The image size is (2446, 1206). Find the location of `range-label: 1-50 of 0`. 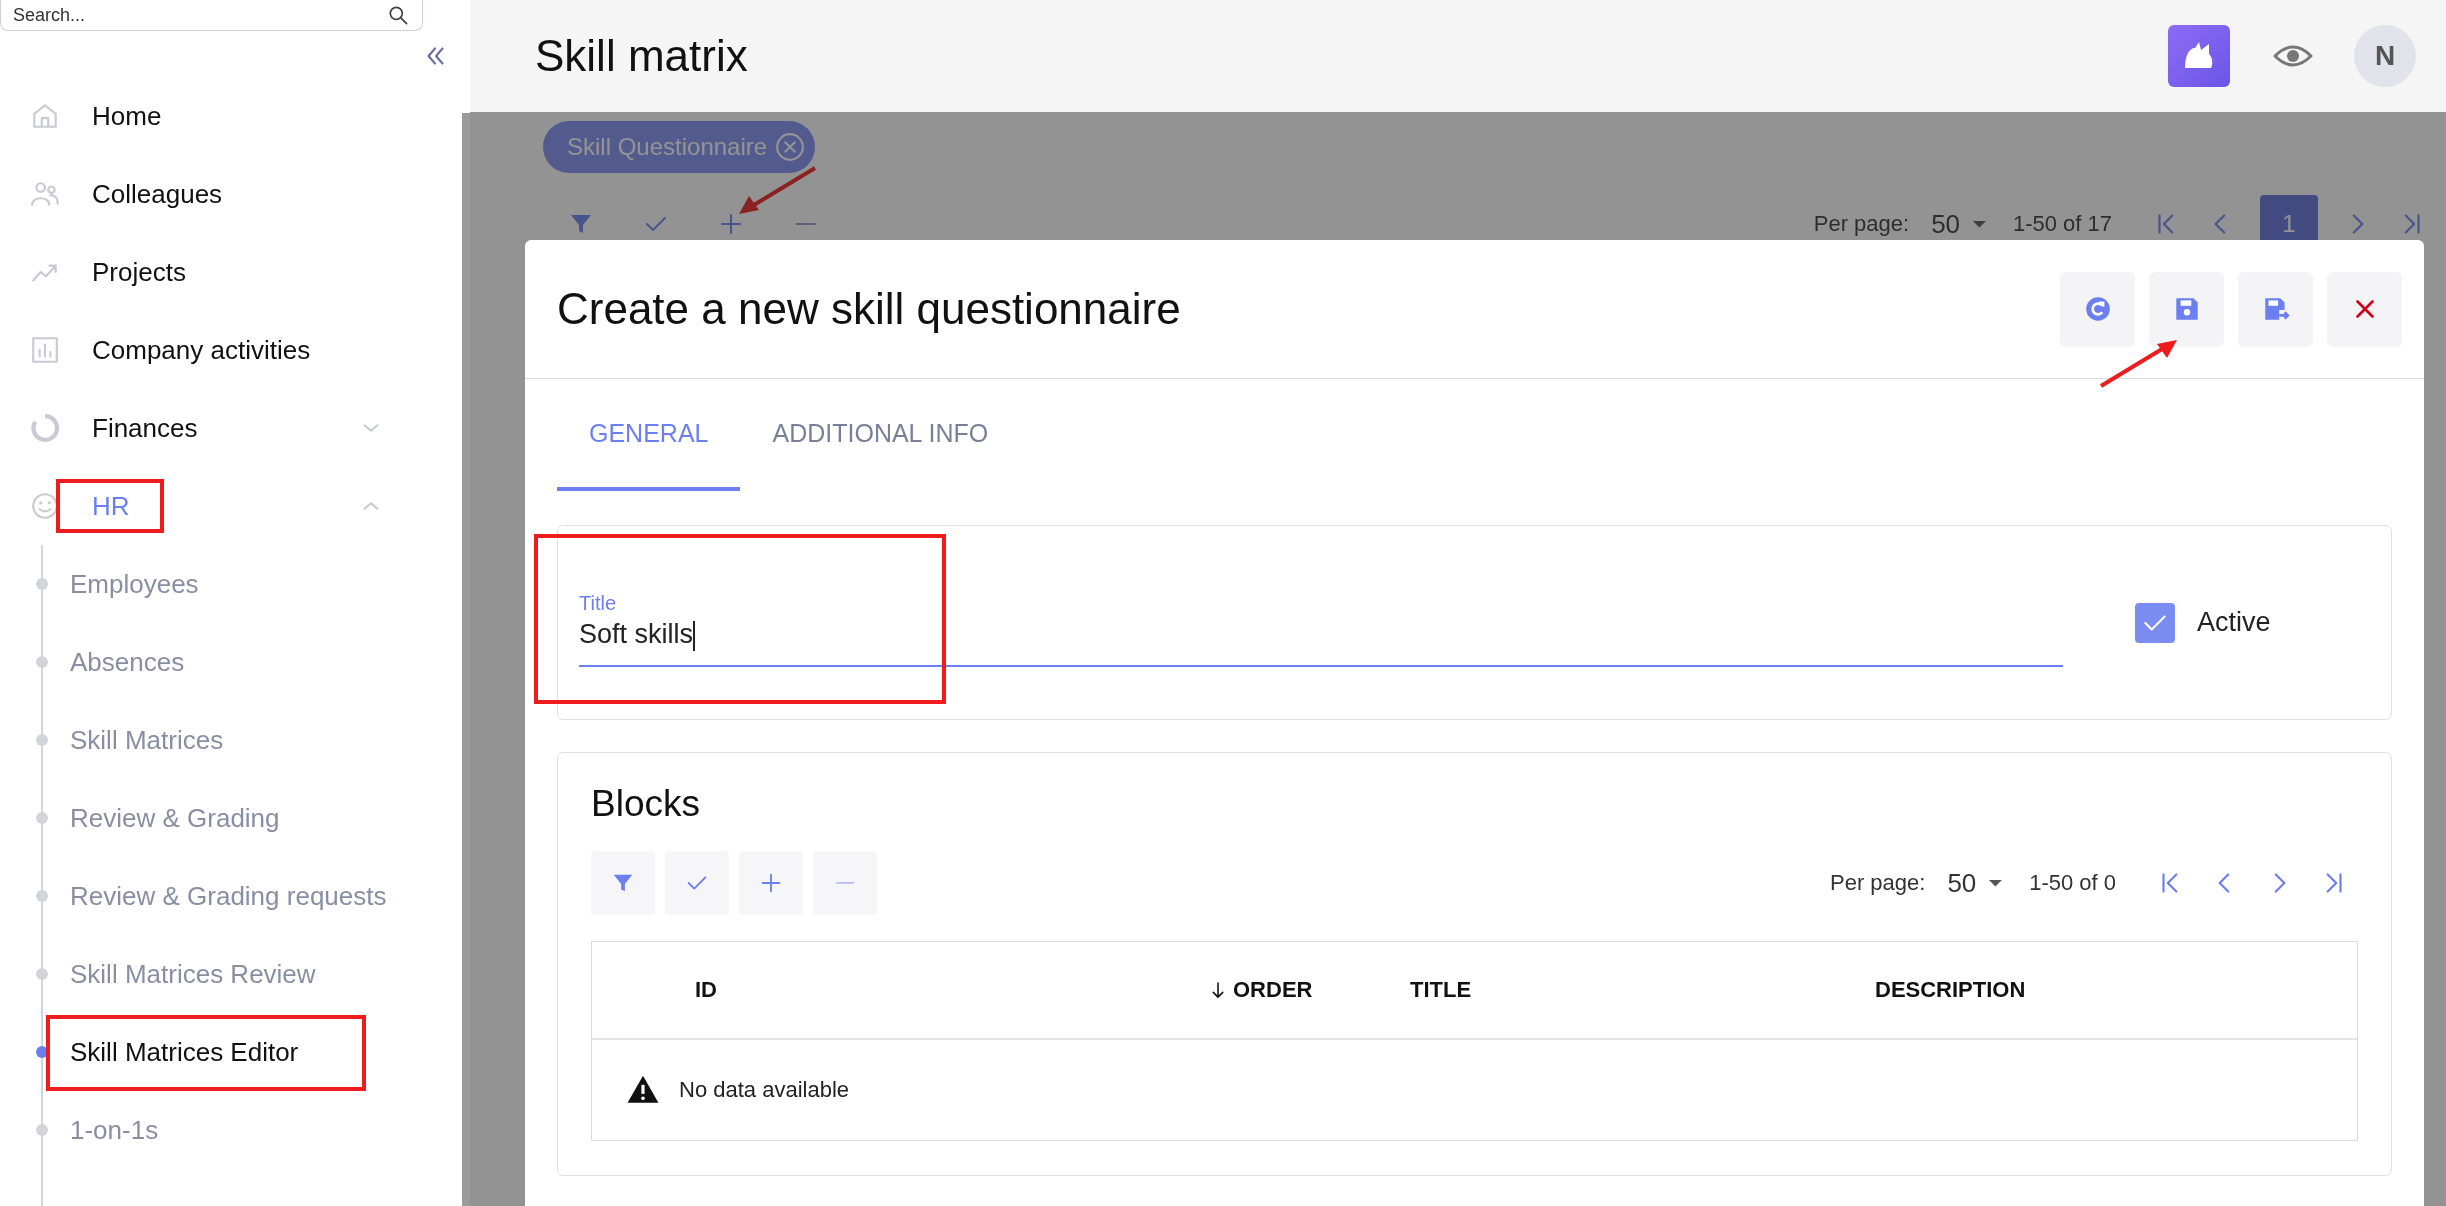

range-label: 1-50 of 0 is located at coordinates (2072, 883).